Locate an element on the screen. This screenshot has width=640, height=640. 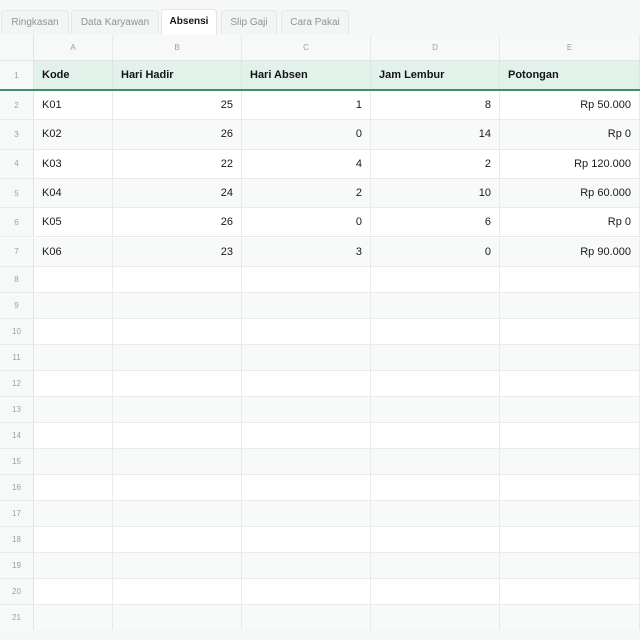
row-number: 11 is located at coordinates (17, 357).